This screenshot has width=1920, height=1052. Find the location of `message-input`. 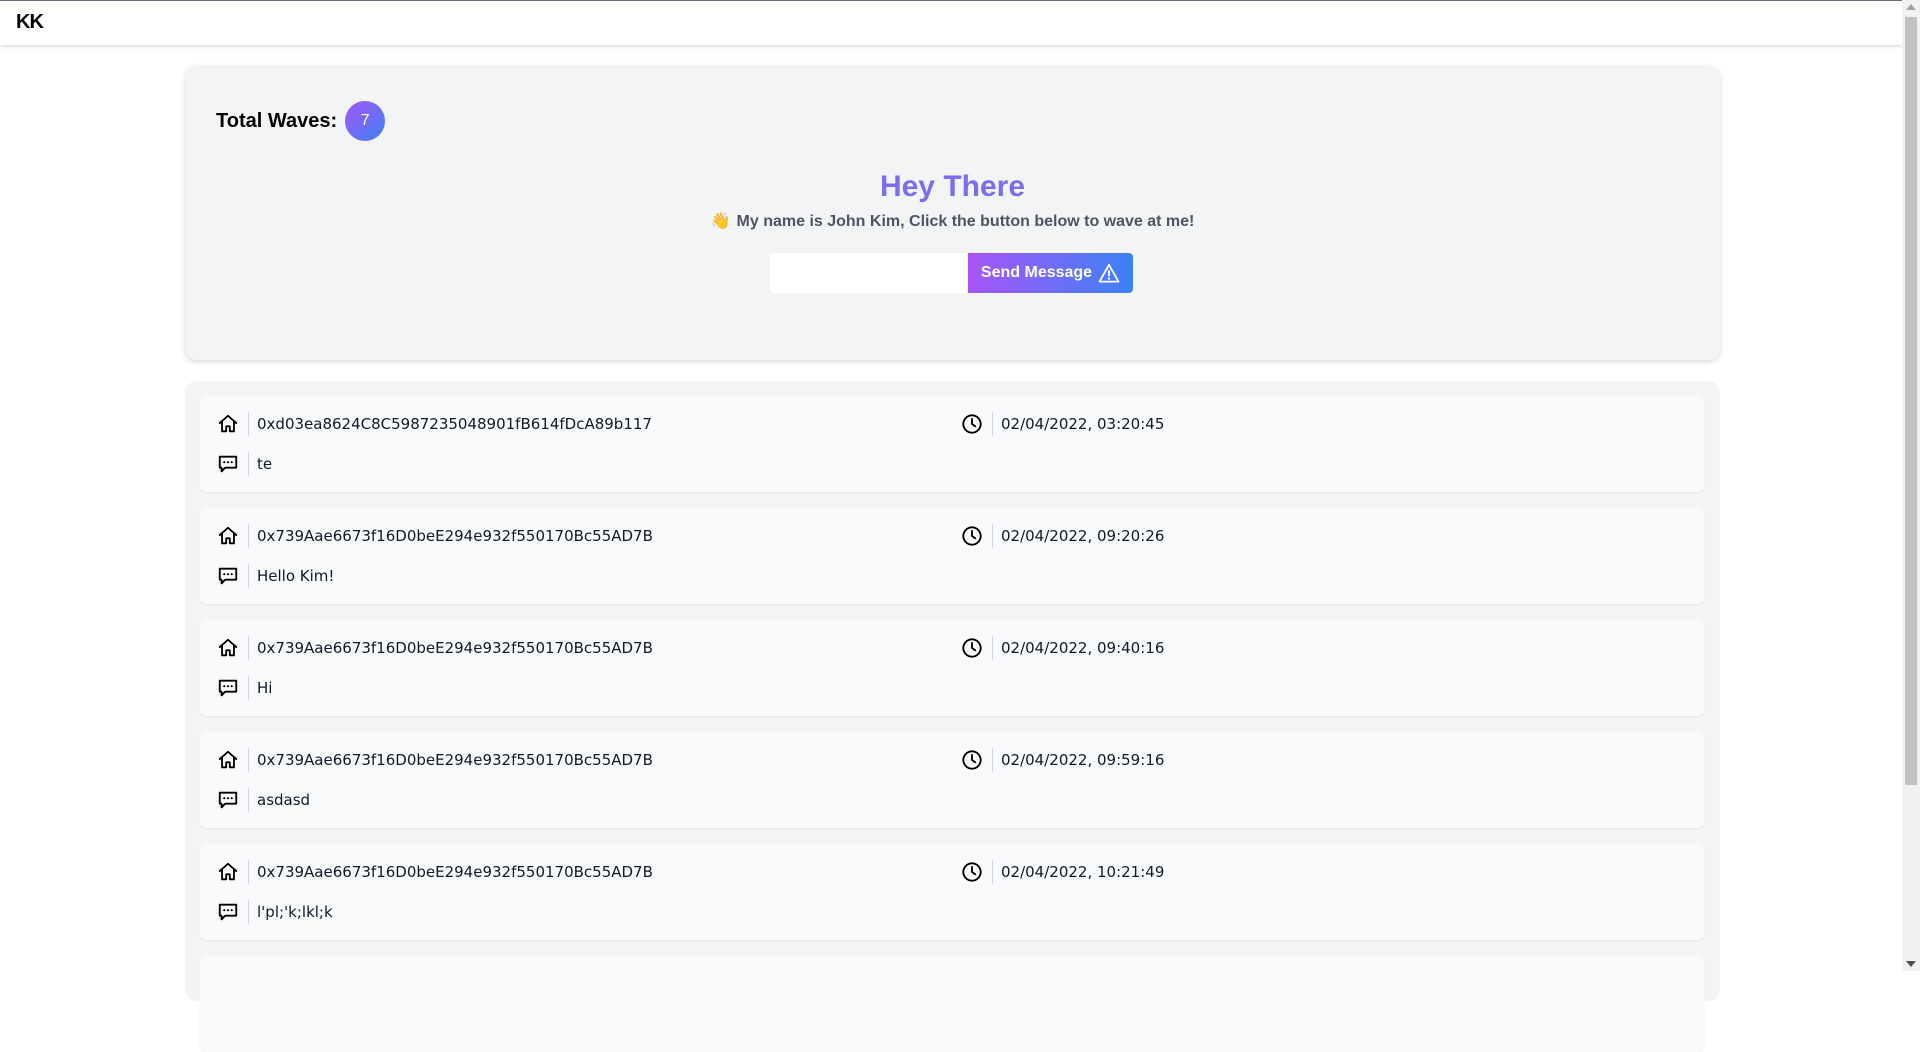

message-input is located at coordinates (869, 273).